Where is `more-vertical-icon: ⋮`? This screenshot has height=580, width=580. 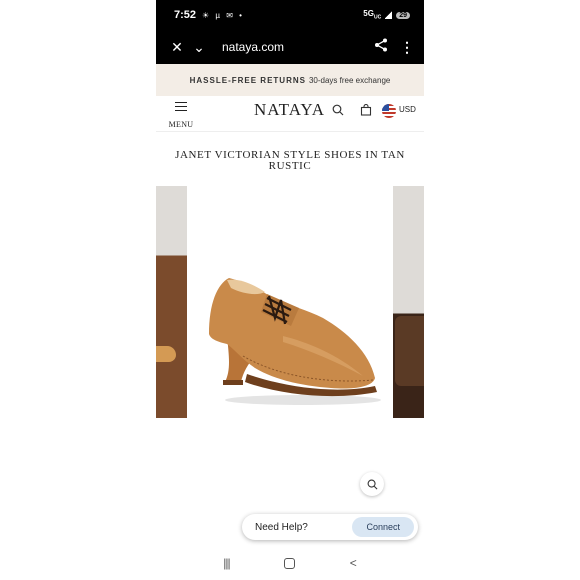 more-vertical-icon: ⋮ is located at coordinates (407, 47).